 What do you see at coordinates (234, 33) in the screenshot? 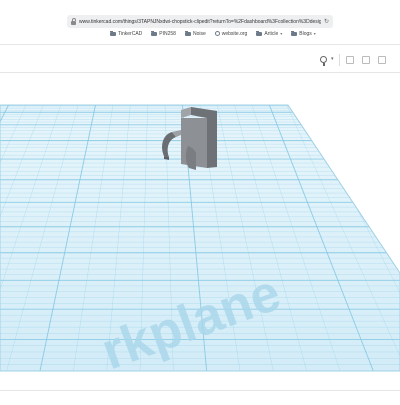
I see `bookmark-label: website.org` at bounding box center [234, 33].